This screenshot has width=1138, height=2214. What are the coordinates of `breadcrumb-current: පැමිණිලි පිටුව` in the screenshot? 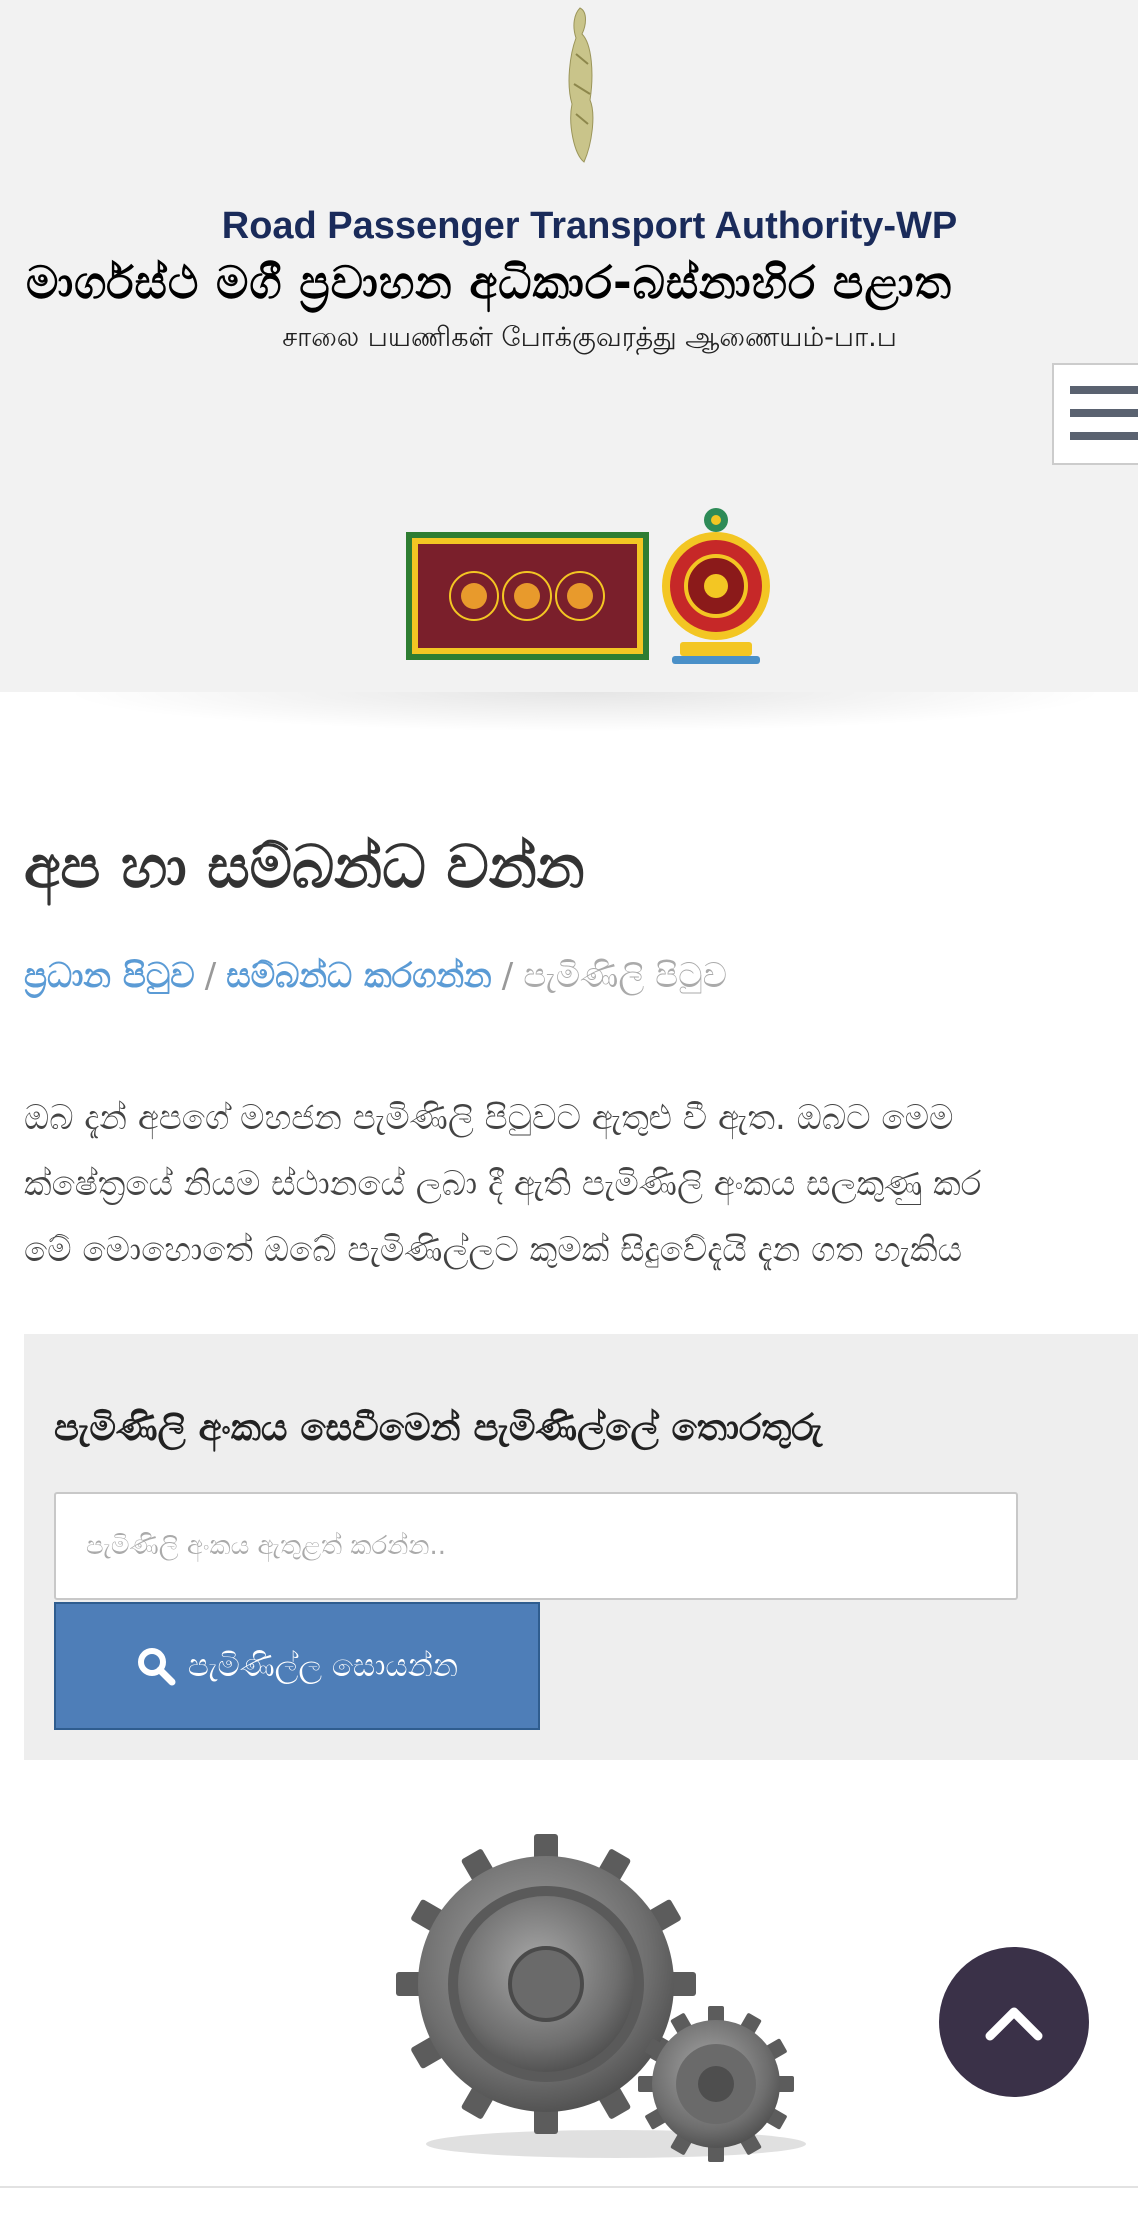 It's located at (625, 976).